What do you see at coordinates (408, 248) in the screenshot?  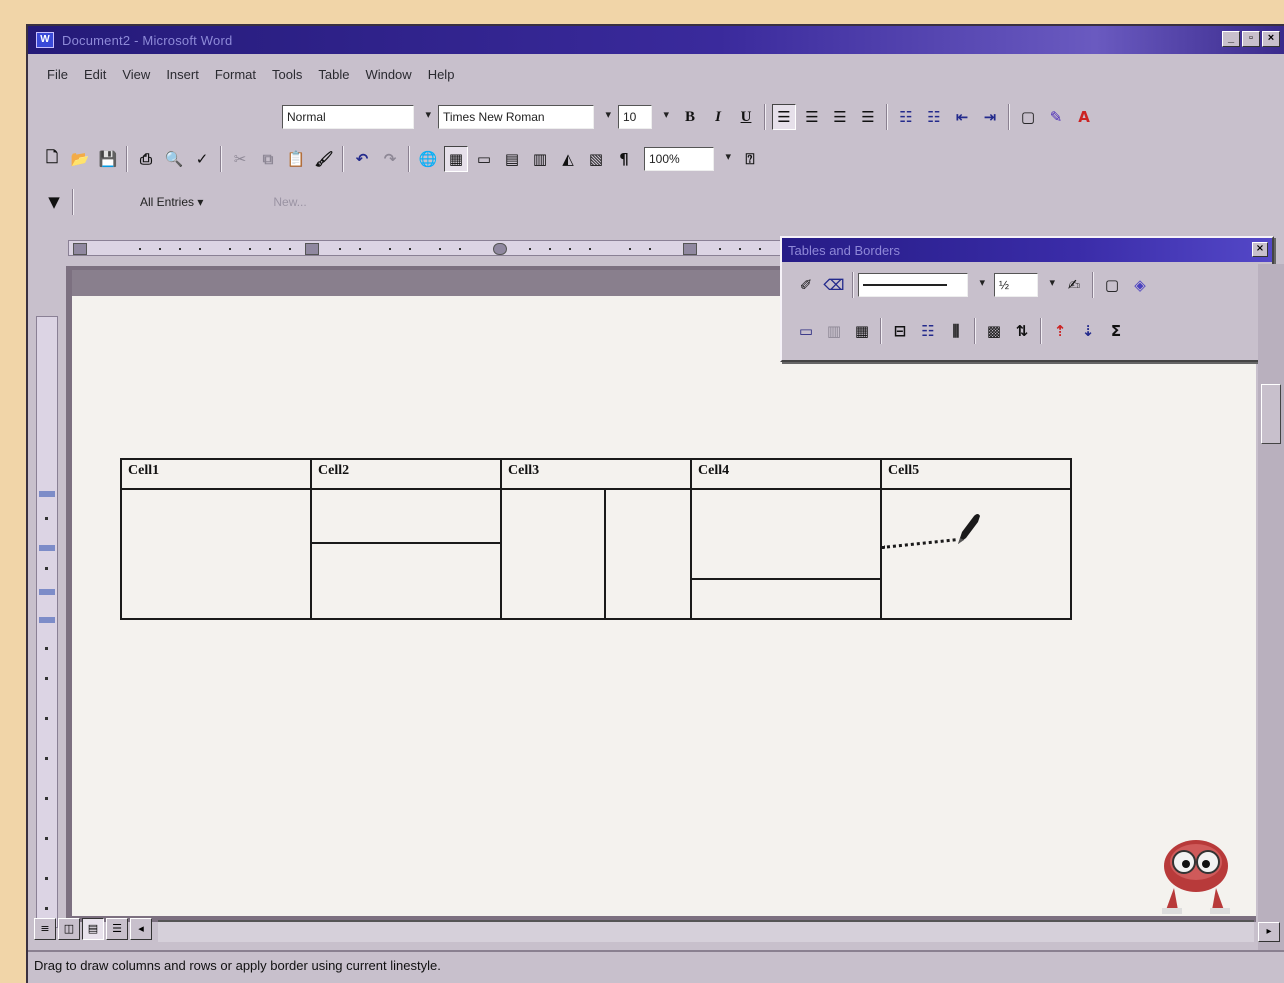 I see `horizontal-ruler` at bounding box center [408, 248].